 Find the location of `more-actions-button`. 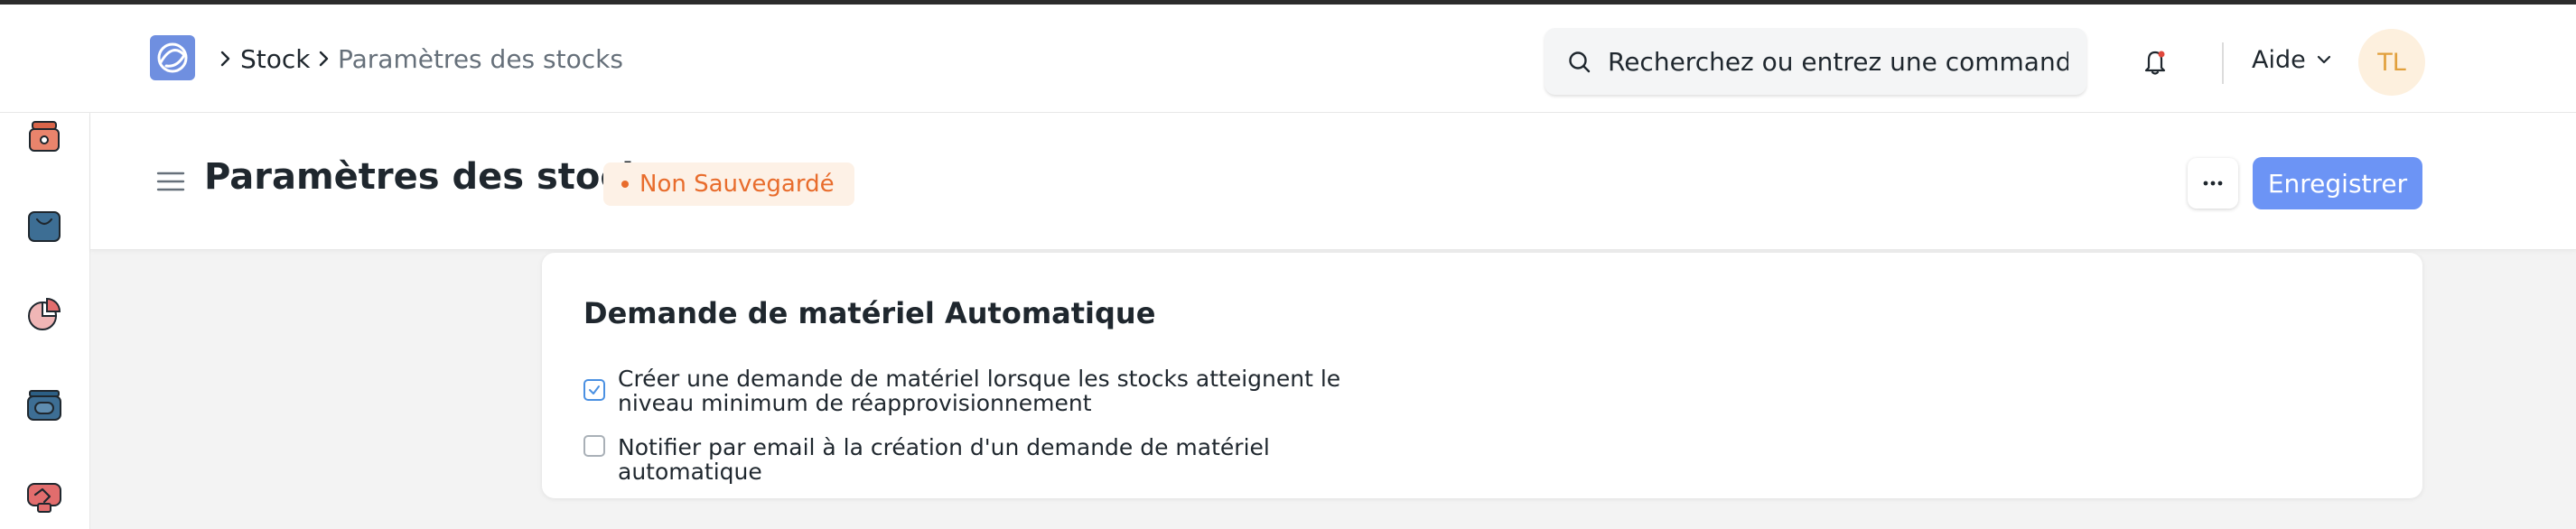

more-actions-button is located at coordinates (2213, 183).